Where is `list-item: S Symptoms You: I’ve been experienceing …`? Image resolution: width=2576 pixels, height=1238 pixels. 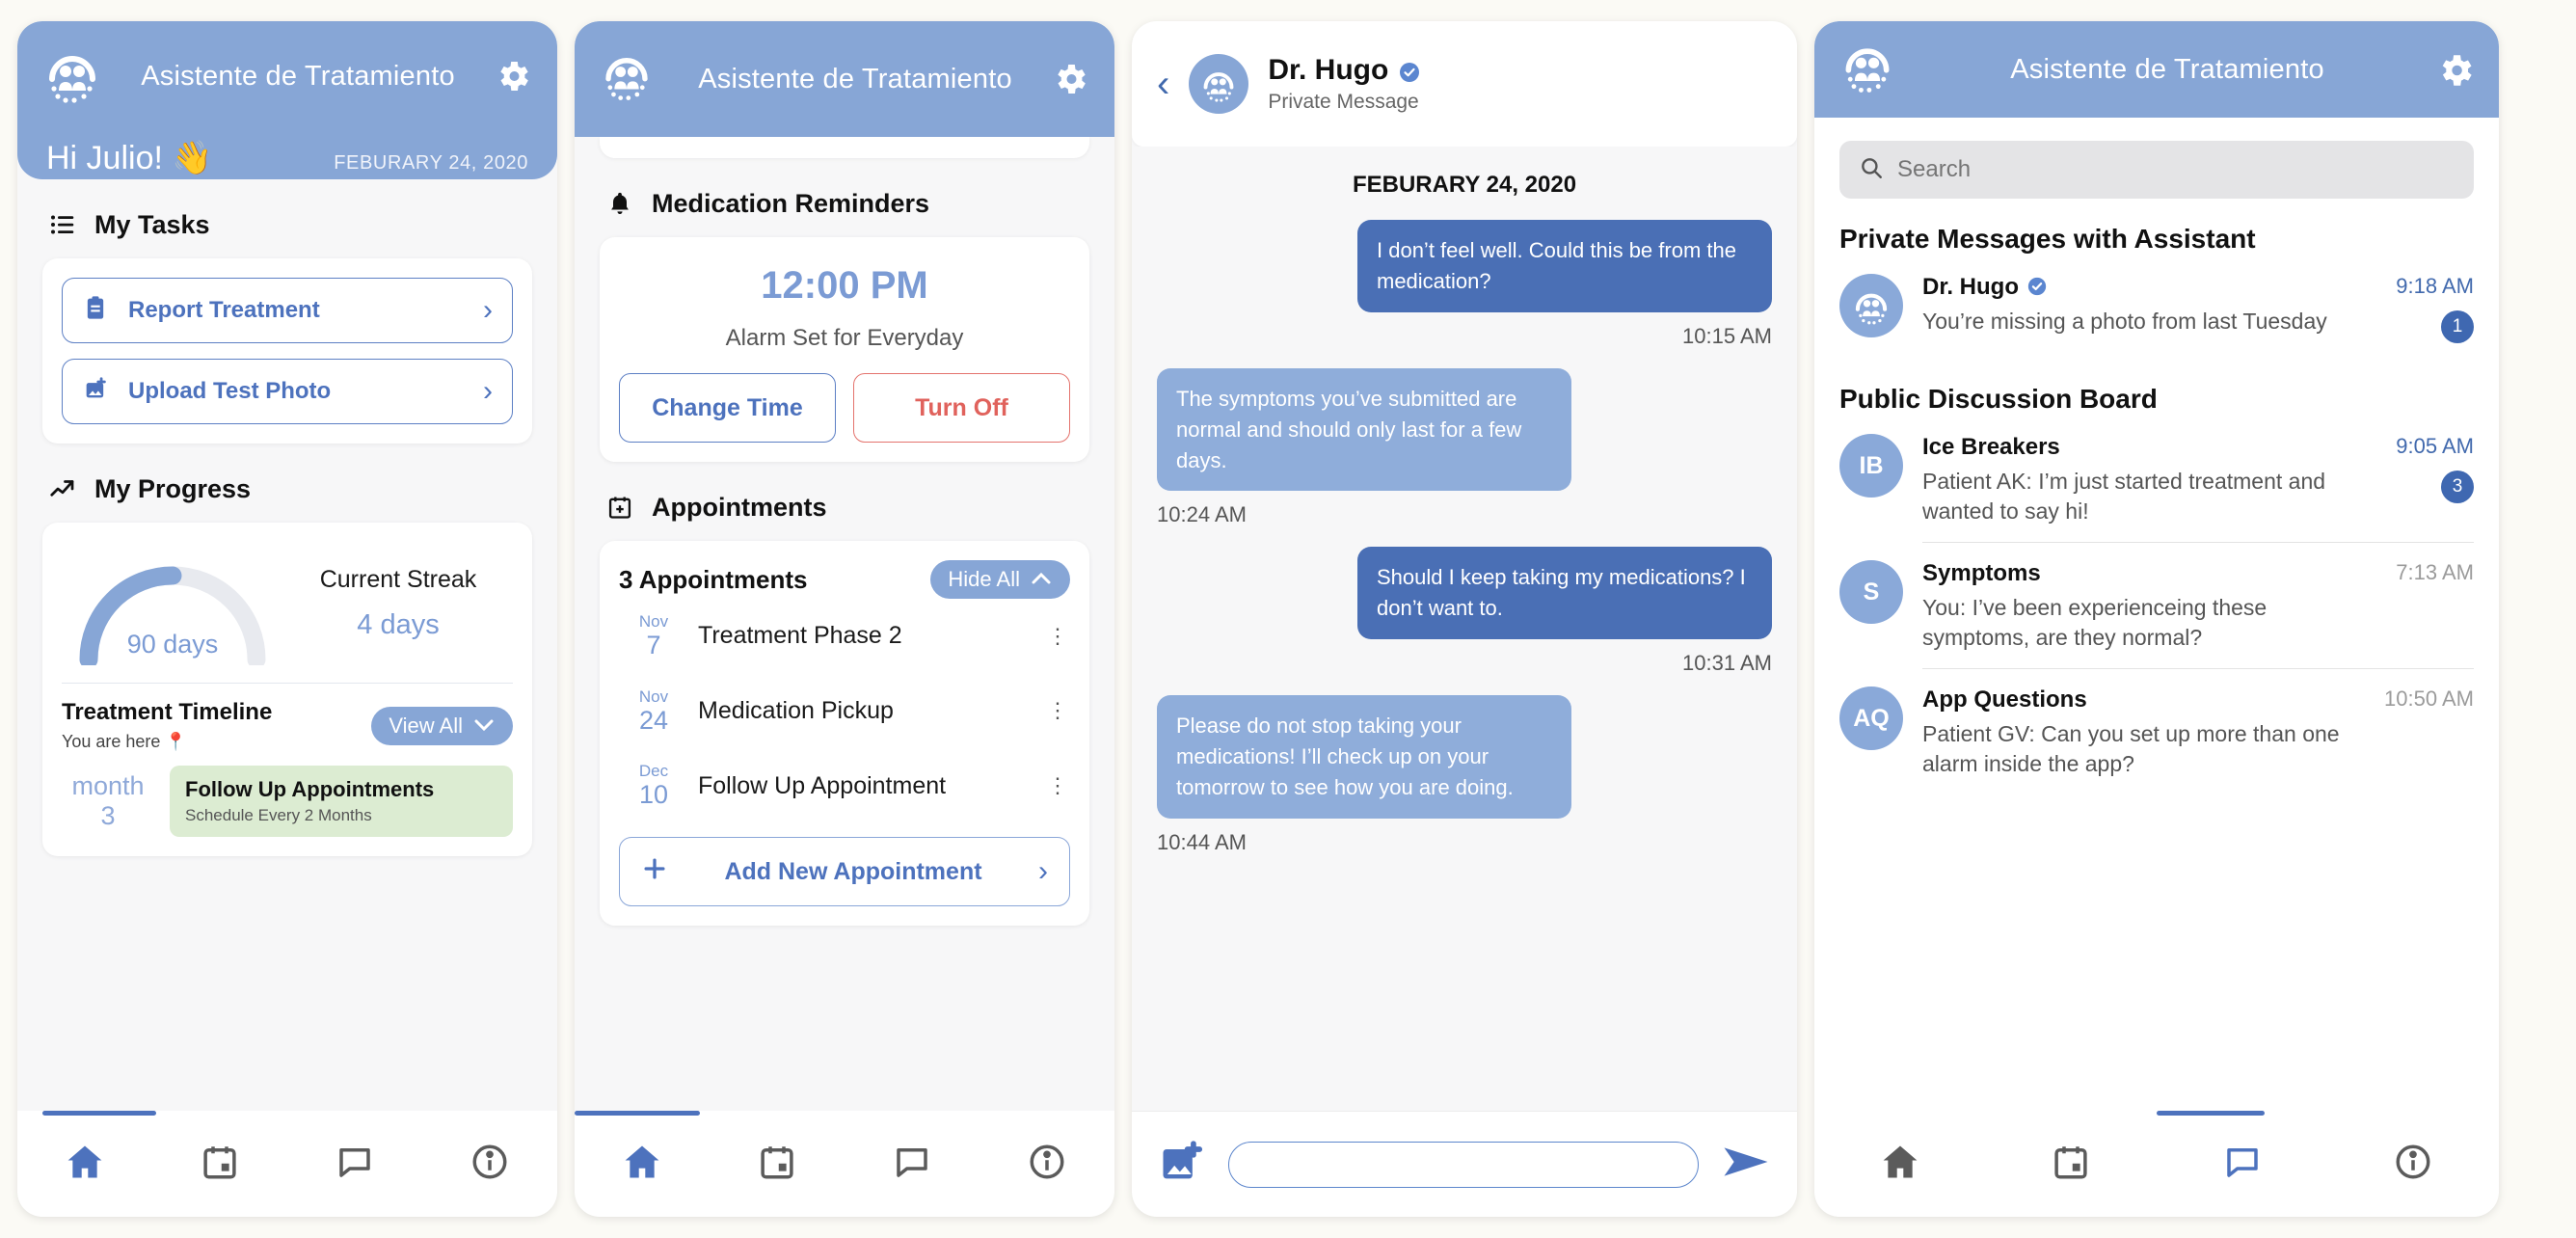 list-item: S Symptoms You: I’ve been experienceing … is located at coordinates (2156, 605).